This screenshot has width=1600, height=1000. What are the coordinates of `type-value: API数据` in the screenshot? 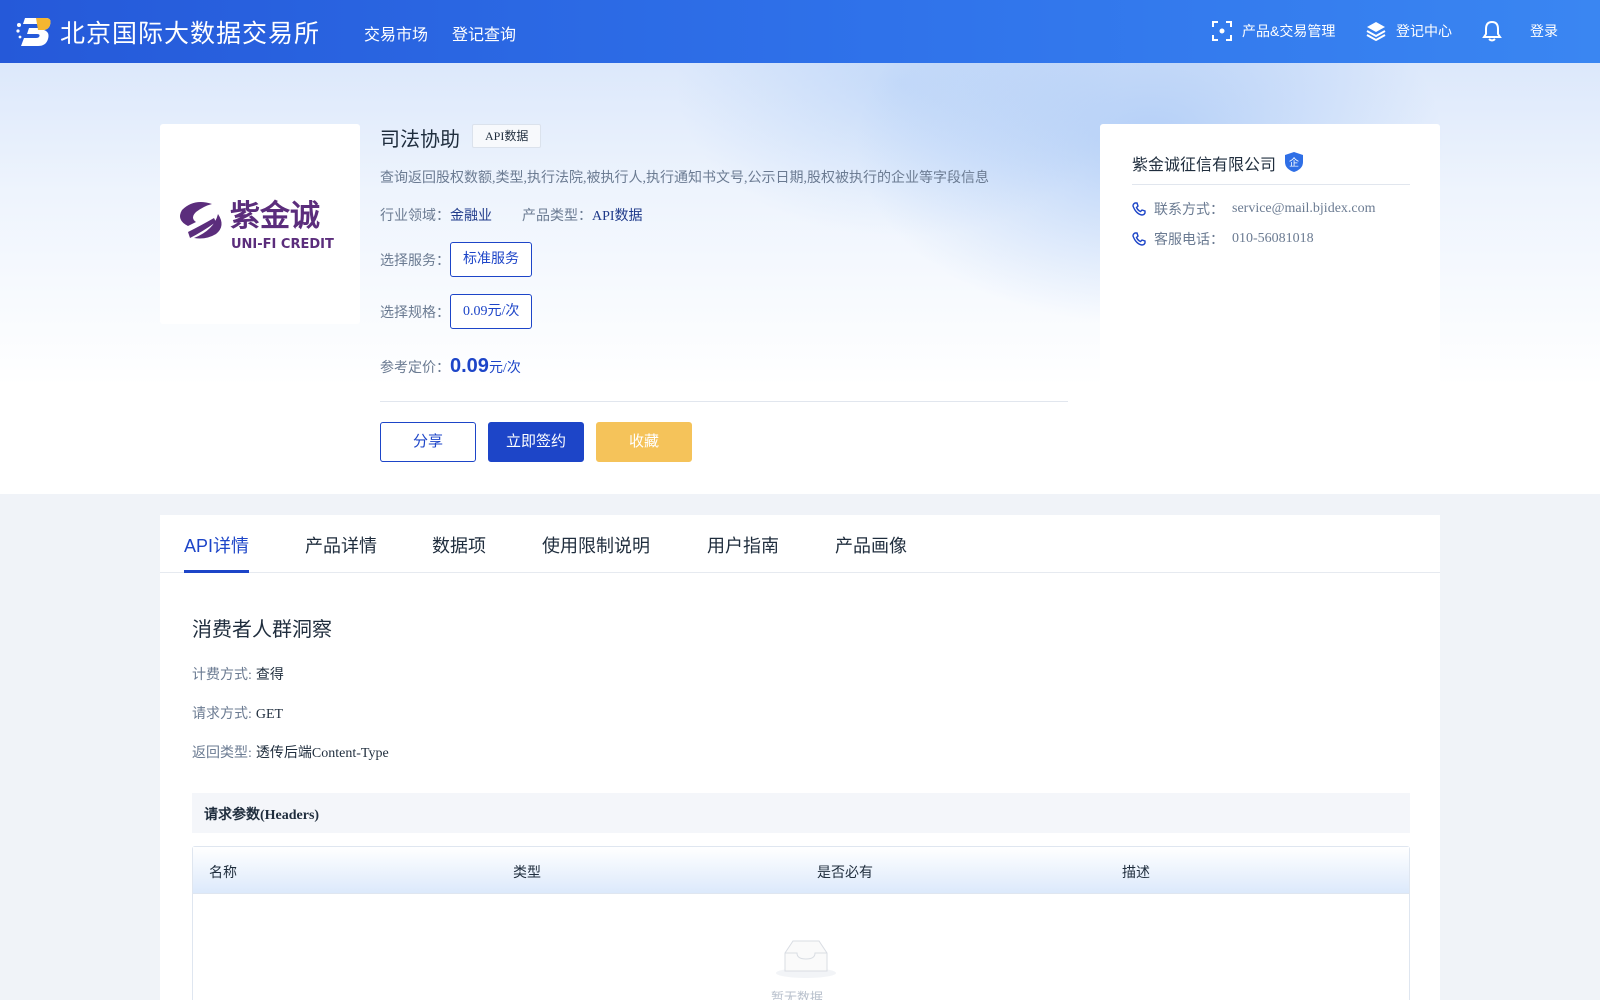 It's located at (617, 216).